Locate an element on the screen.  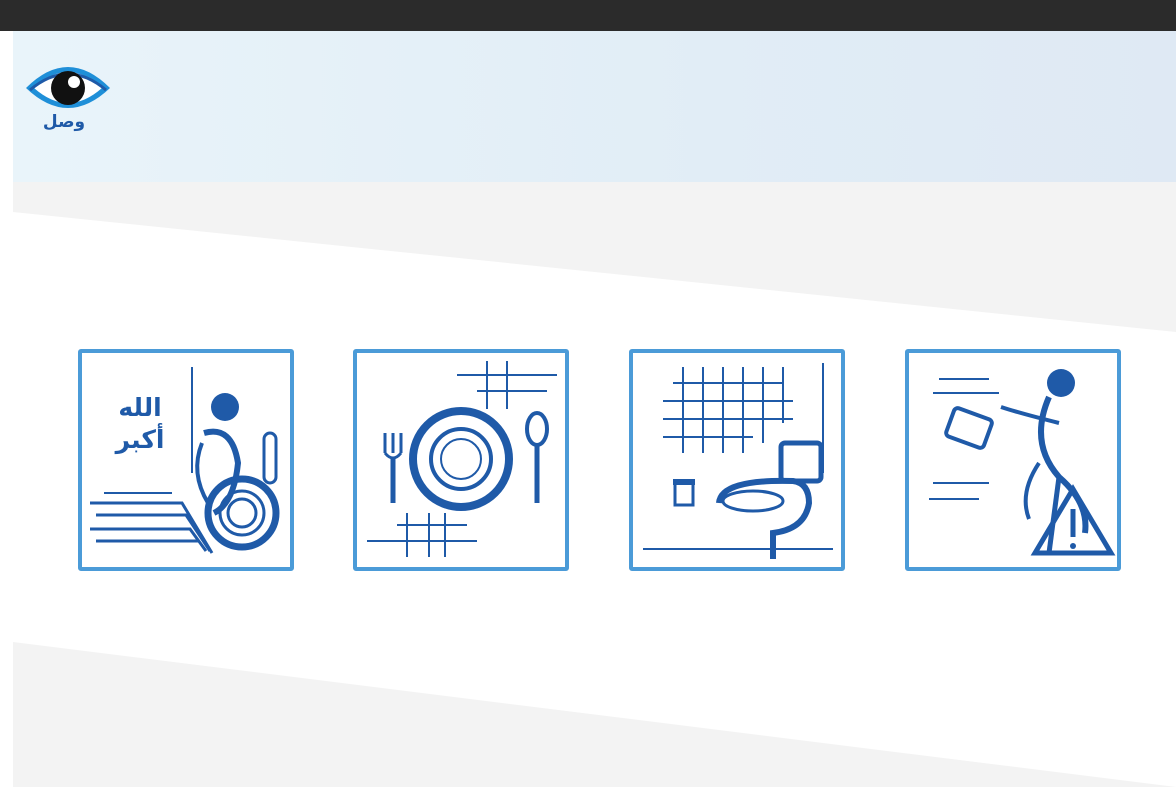
left-rail is located at coordinates (6, 409).